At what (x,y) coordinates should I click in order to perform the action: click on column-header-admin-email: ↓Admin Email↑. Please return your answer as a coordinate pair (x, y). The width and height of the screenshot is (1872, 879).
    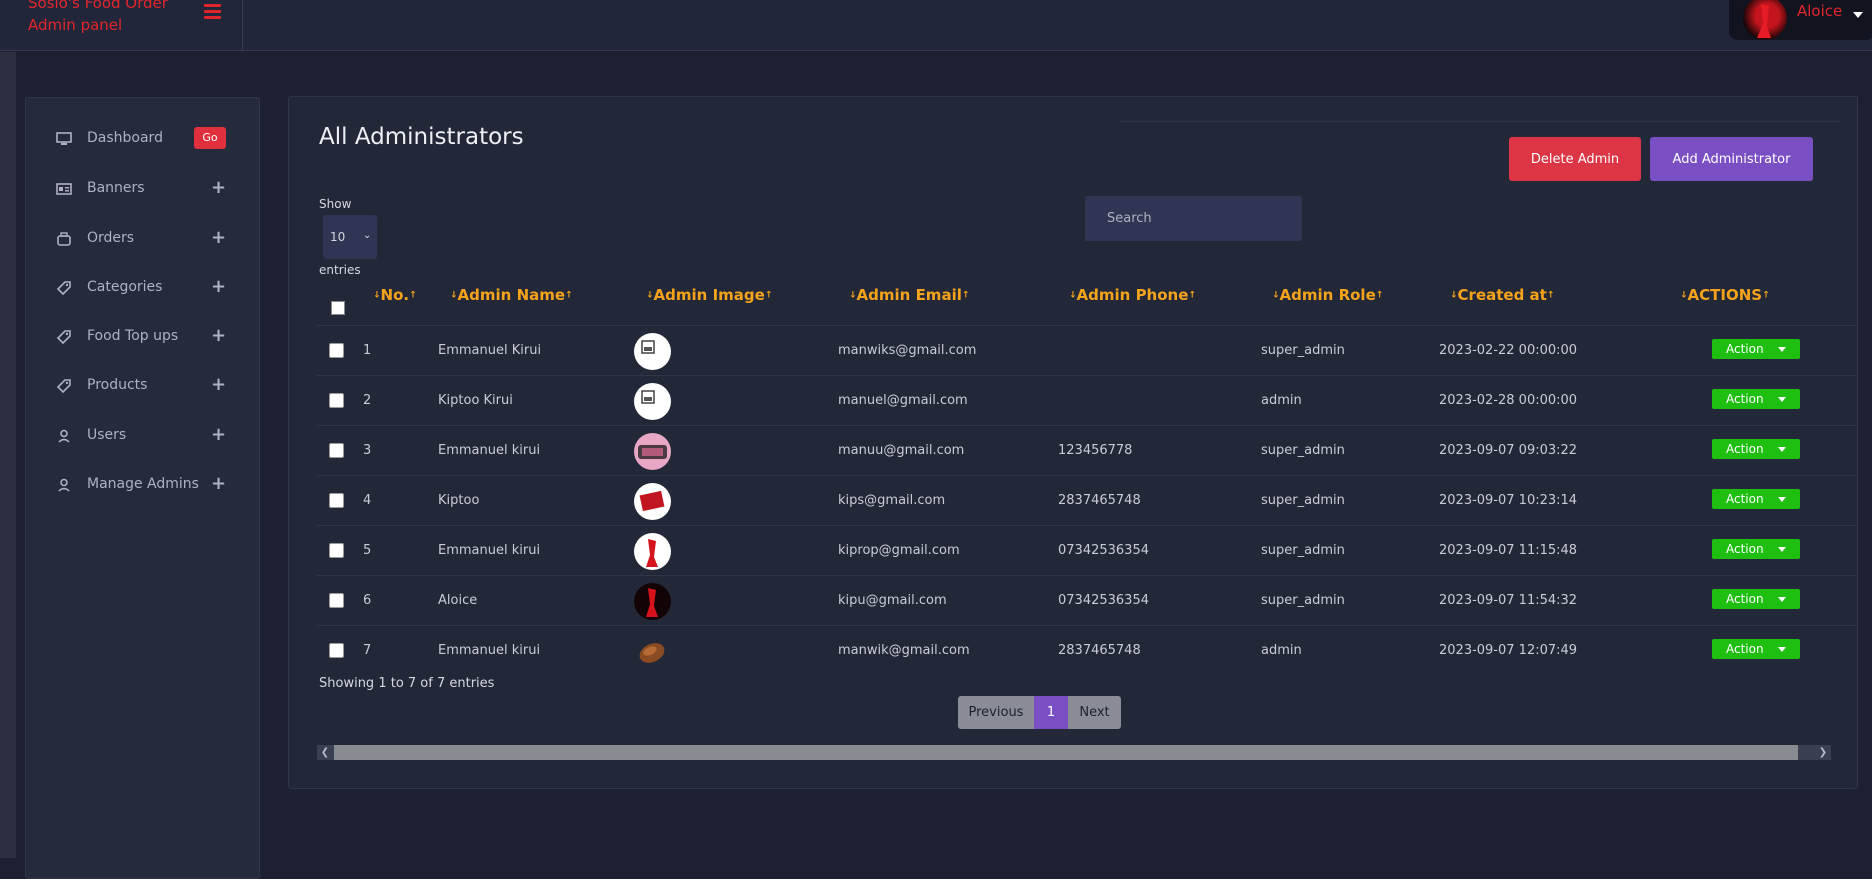
    Looking at the image, I should click on (909, 295).